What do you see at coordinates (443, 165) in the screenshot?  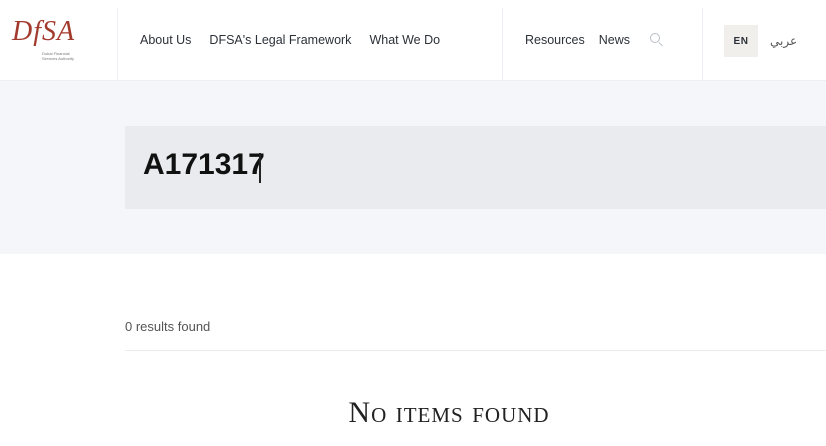 I see `search-input` at bounding box center [443, 165].